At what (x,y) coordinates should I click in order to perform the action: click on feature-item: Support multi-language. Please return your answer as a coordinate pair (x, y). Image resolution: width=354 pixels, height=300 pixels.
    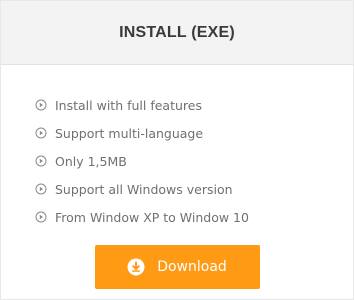
    Looking at the image, I should click on (194, 133).